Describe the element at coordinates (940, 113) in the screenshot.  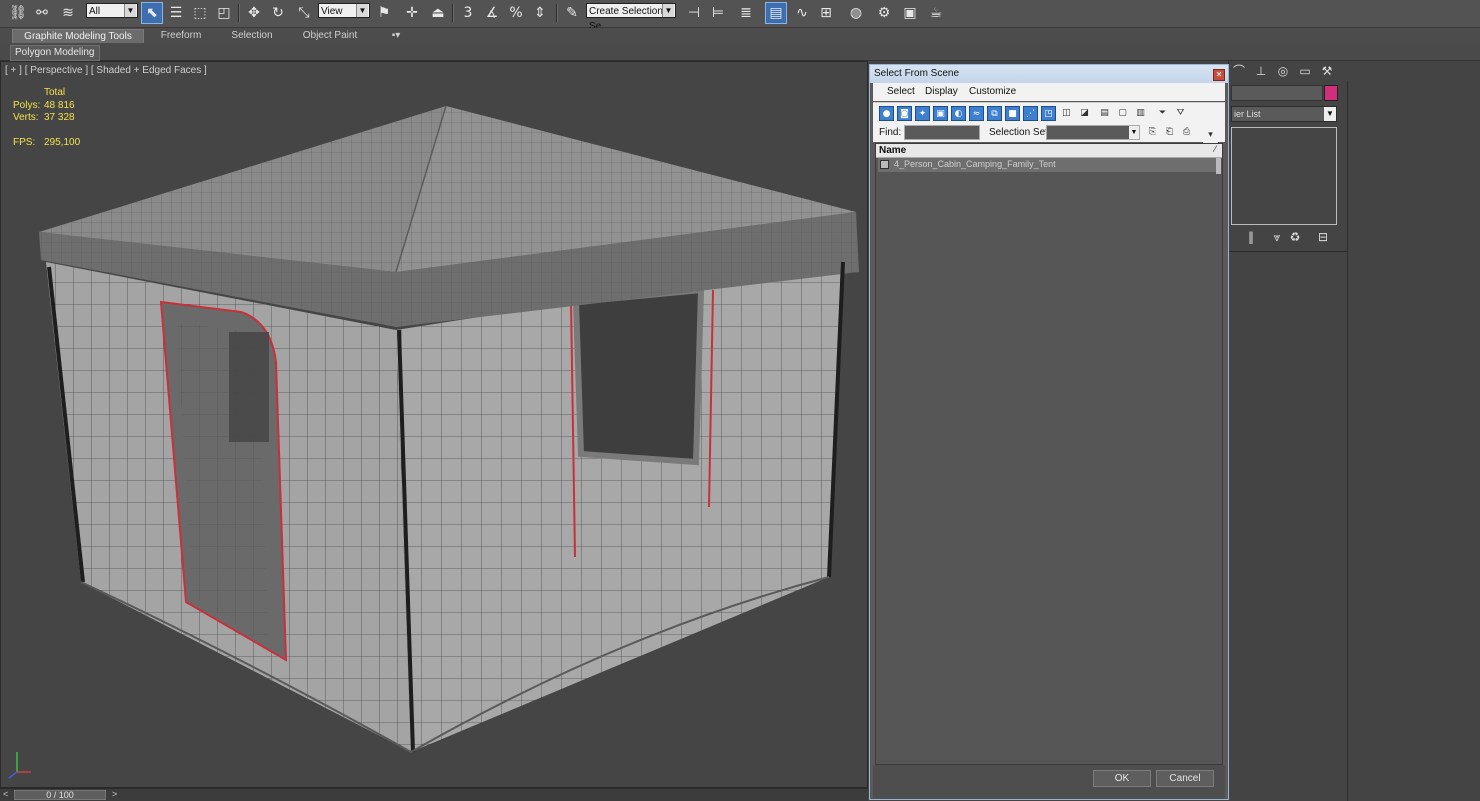
I see `display-cameras-icon: ▣` at that location.